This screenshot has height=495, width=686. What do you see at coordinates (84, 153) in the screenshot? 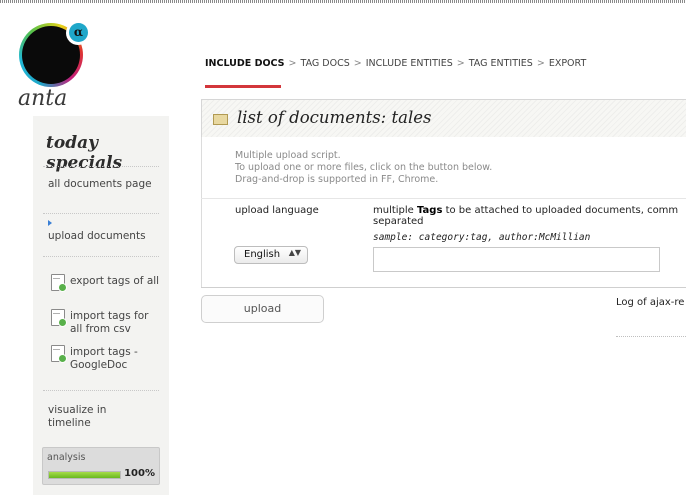
I see `sidebar-title: today specials` at bounding box center [84, 153].